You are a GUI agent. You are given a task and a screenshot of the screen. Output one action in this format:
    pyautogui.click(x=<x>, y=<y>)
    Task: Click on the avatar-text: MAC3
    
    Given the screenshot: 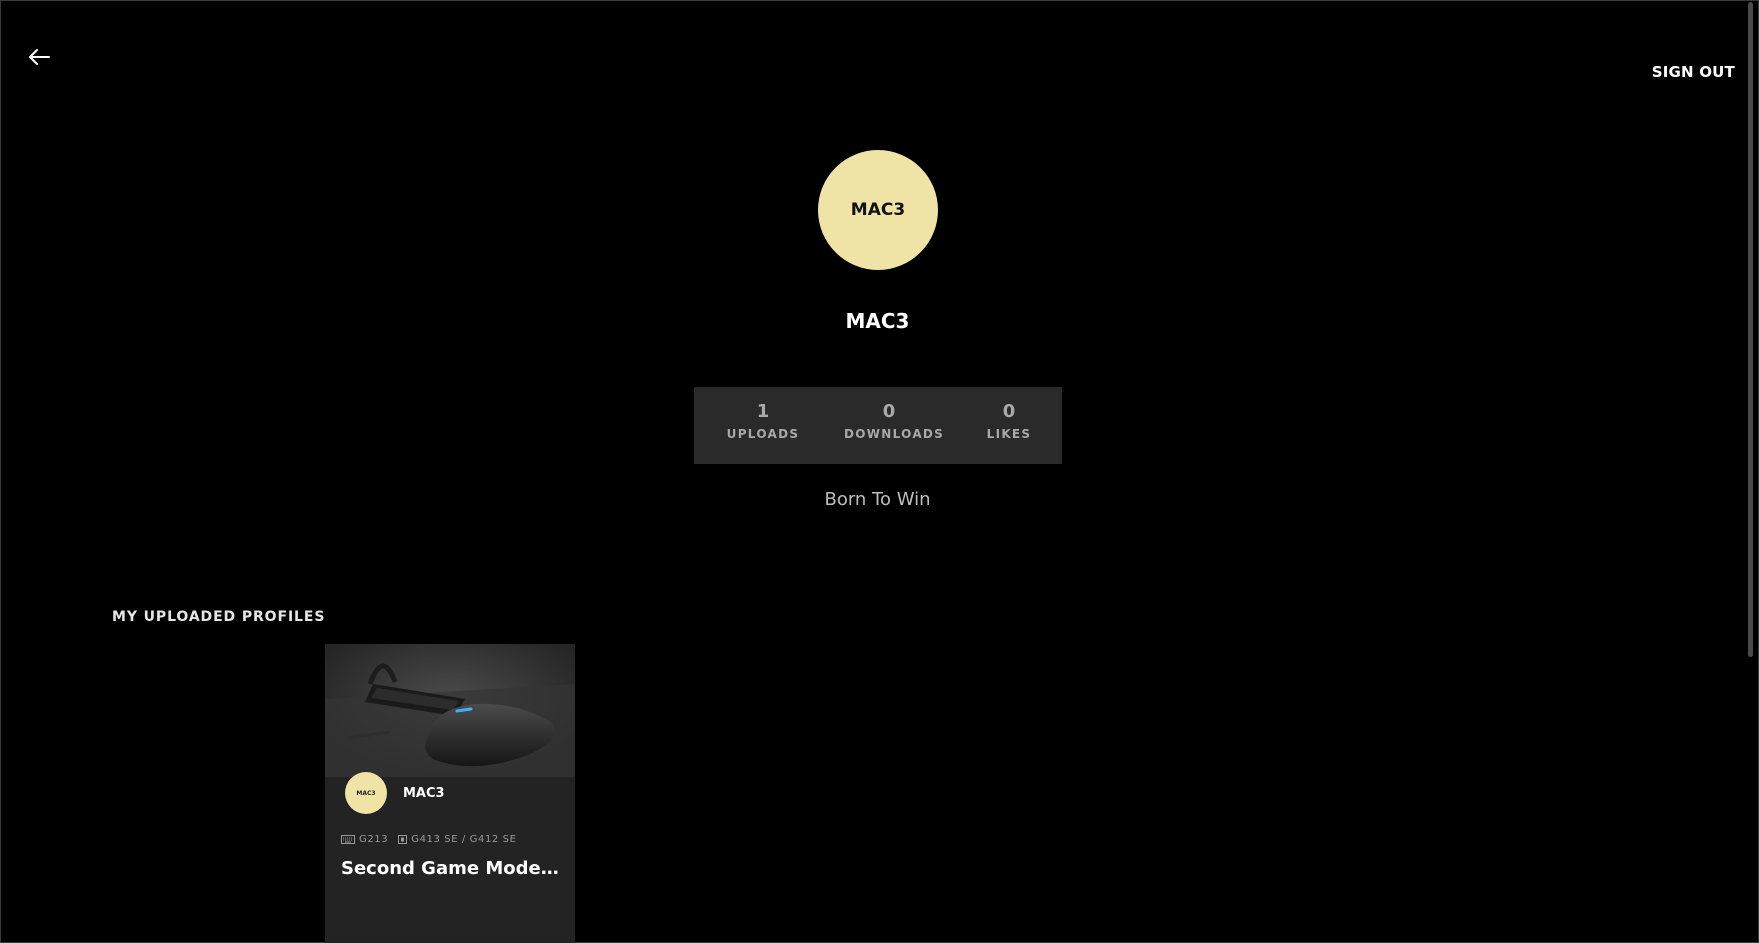 What is the action you would take?
    pyautogui.click(x=878, y=210)
    